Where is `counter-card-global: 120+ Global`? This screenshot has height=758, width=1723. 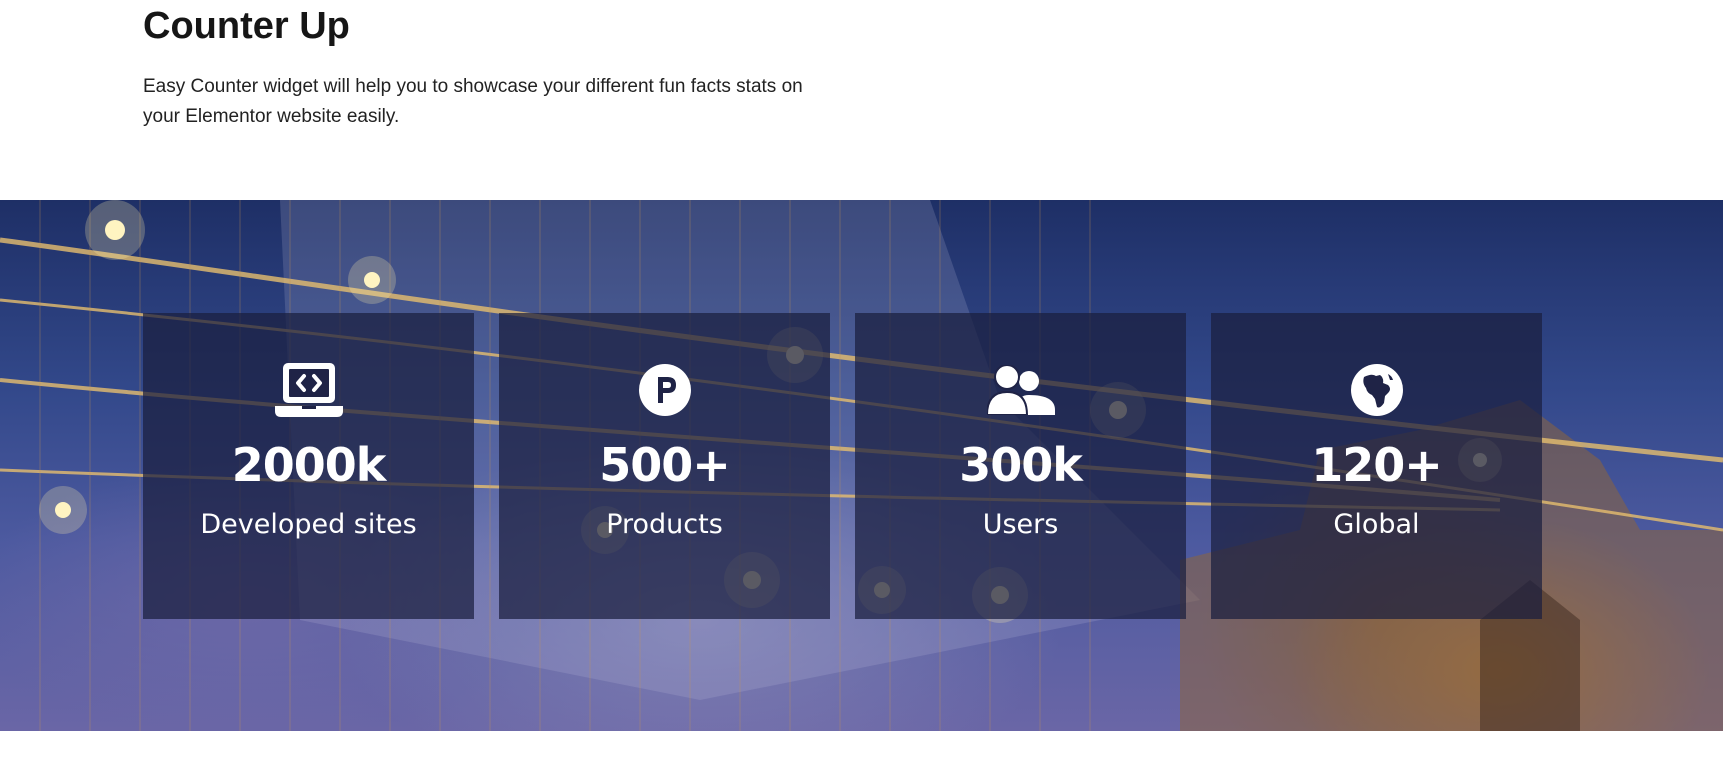
counter-card-global: 120+ Global is located at coordinates (1376, 466).